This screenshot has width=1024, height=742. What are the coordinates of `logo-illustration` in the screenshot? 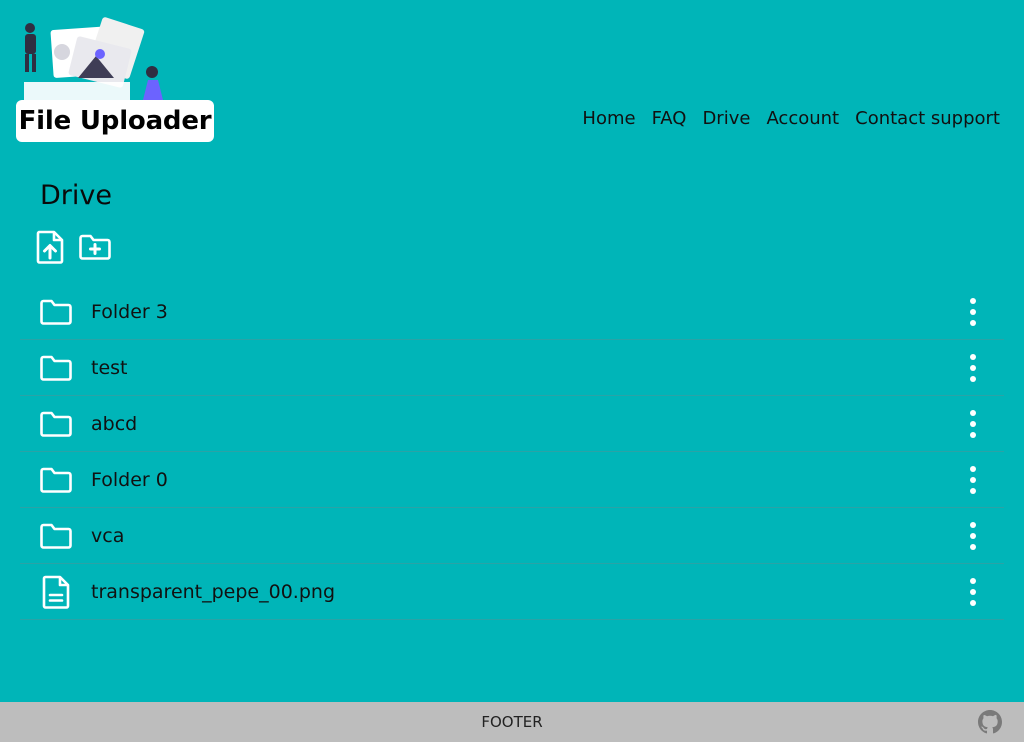 It's located at (94, 60).